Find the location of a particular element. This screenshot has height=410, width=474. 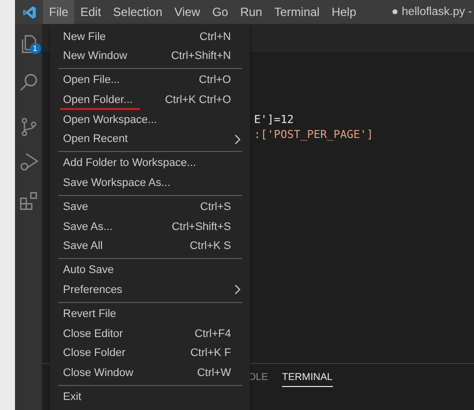

menu-item: Close Editor Ctrl+F4 is located at coordinates (150, 334).